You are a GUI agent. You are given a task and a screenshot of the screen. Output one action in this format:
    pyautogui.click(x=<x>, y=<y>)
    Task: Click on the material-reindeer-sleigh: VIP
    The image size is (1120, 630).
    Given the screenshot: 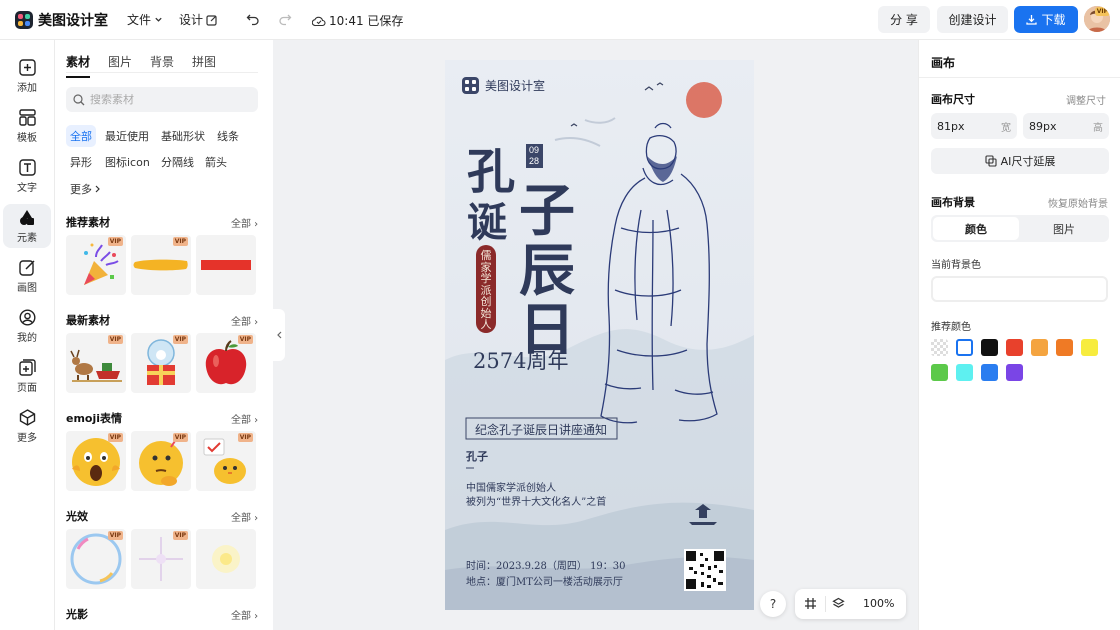 What is the action you would take?
    pyautogui.click(x=96, y=363)
    